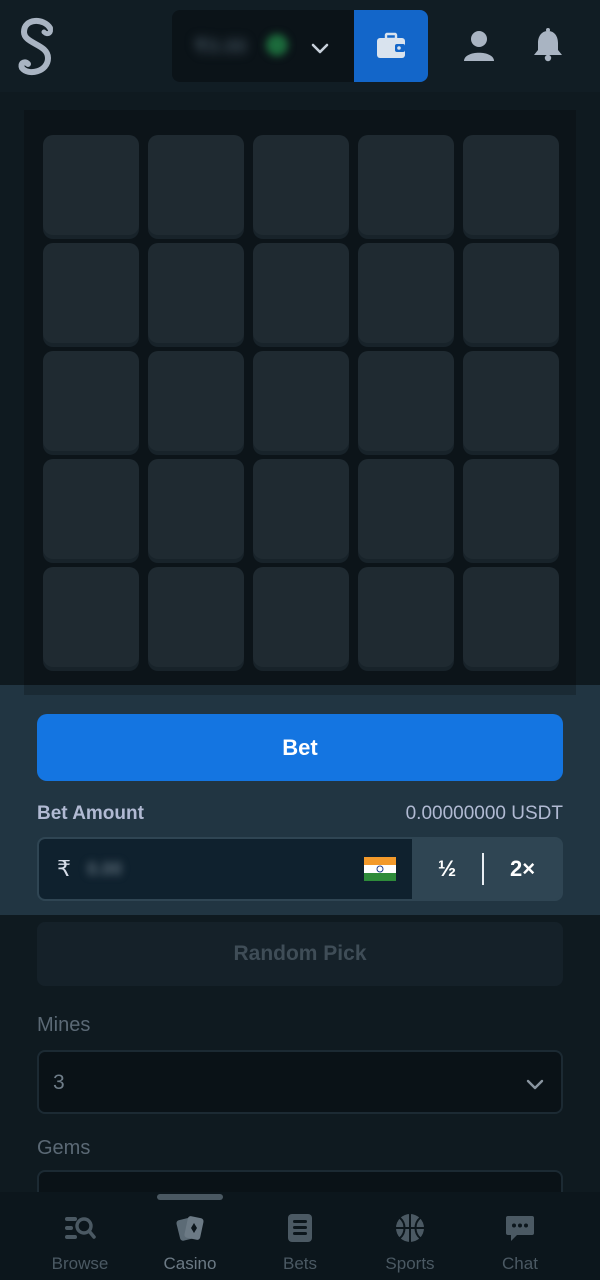  I want to click on balance-amount: ₹0.00, so click(220, 47).